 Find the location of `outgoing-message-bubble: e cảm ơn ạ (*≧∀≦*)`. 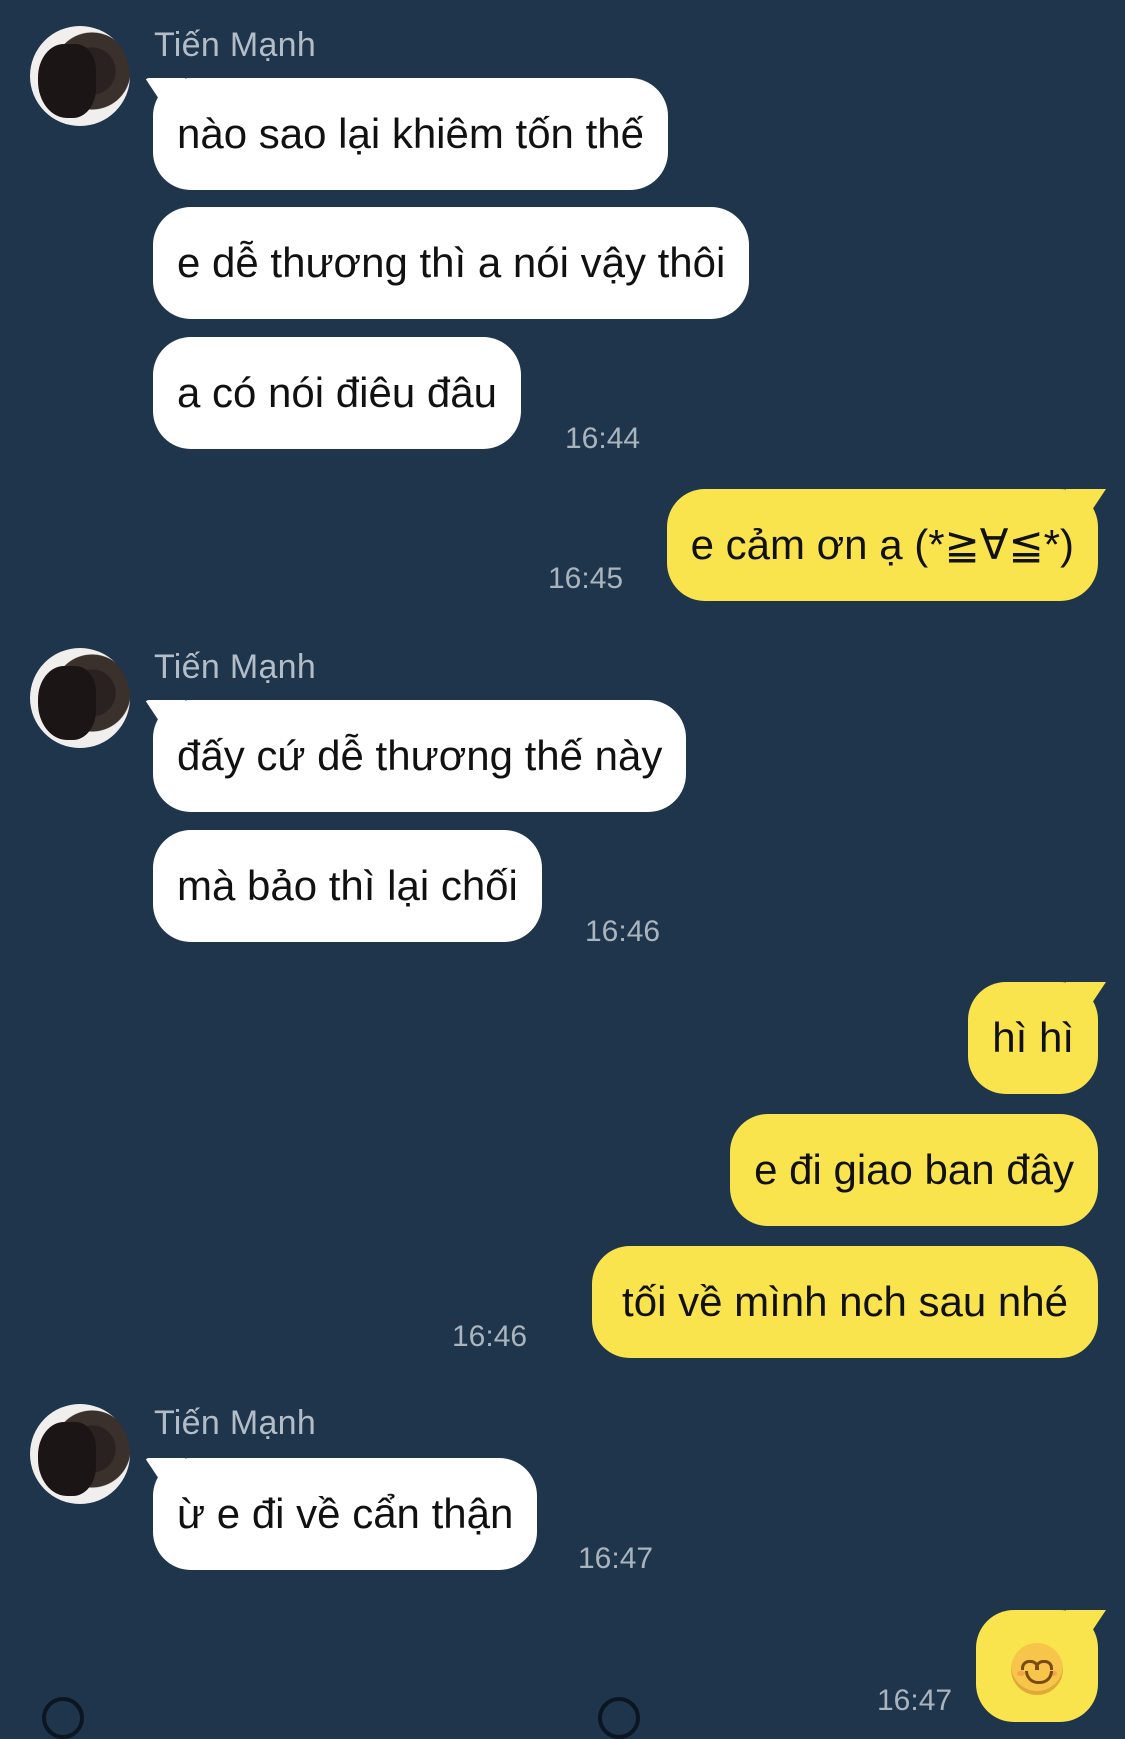

outgoing-message-bubble: e cảm ơn ạ (*≧∀≦*) is located at coordinates (882, 545).